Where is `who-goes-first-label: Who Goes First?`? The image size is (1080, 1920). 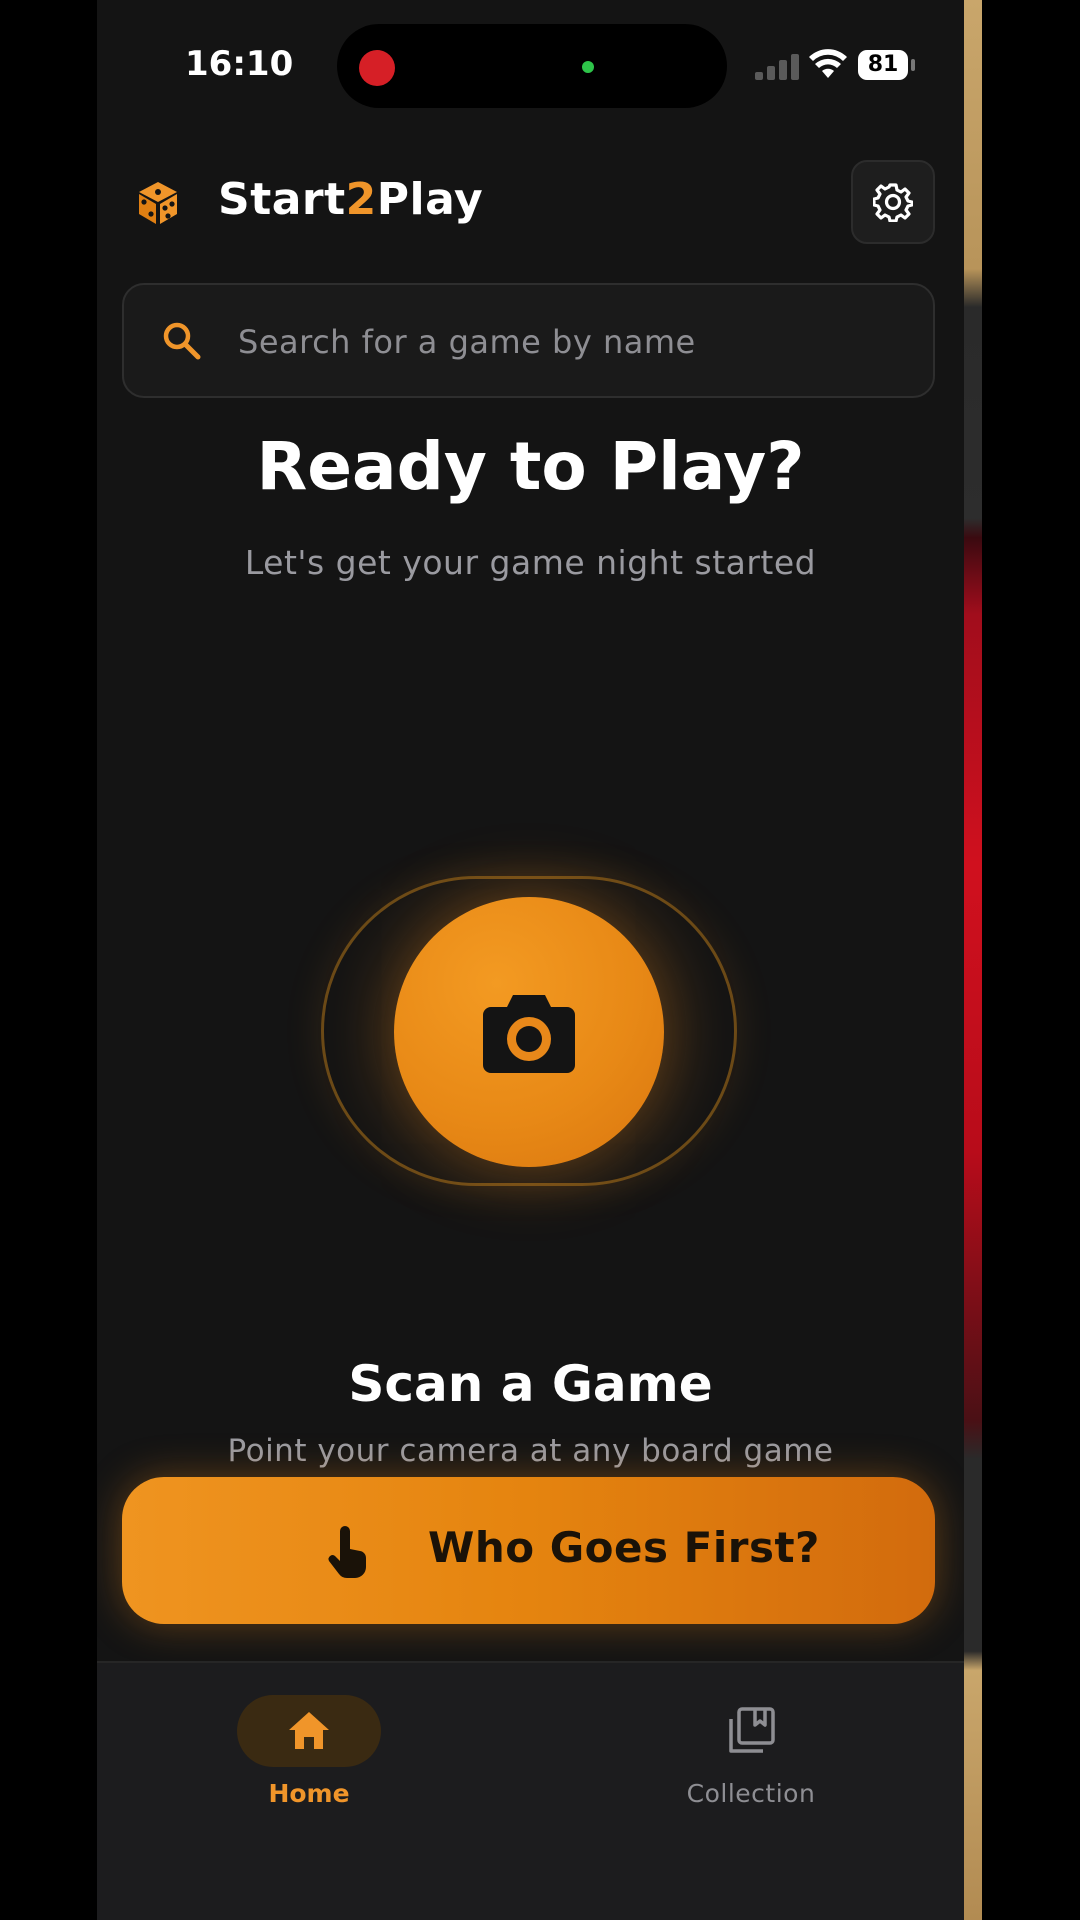
who-goes-first-label: Who Goes First? is located at coordinates (624, 1547).